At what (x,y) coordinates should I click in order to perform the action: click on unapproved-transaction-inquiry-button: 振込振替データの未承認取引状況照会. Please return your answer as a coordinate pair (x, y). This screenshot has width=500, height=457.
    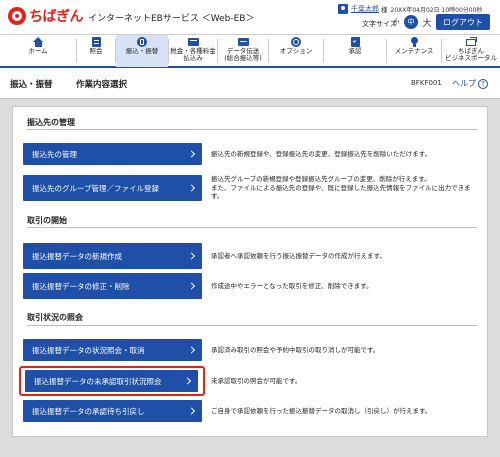
    Looking at the image, I should click on (111, 381).